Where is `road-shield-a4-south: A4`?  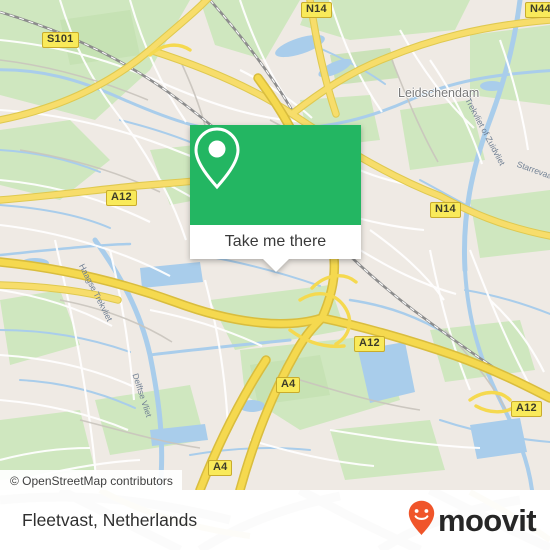
road-shield-a4-south: A4 is located at coordinates (220, 468).